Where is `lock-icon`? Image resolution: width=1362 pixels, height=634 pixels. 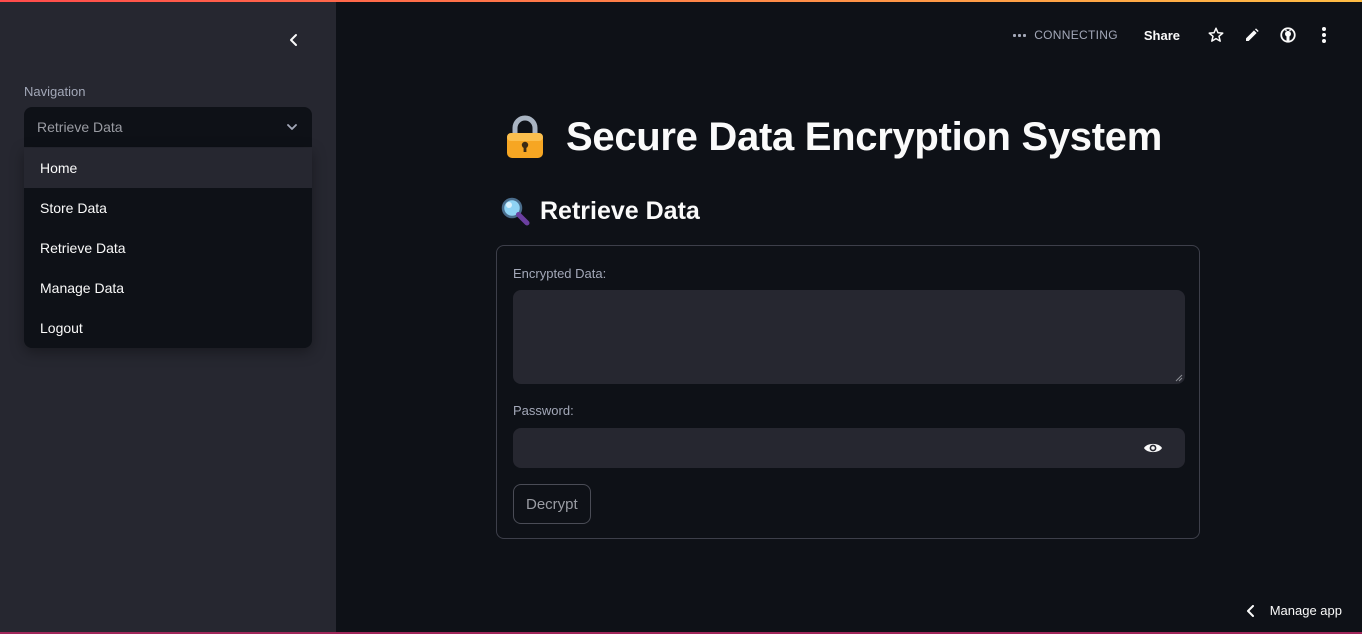
lock-icon is located at coordinates (525, 136).